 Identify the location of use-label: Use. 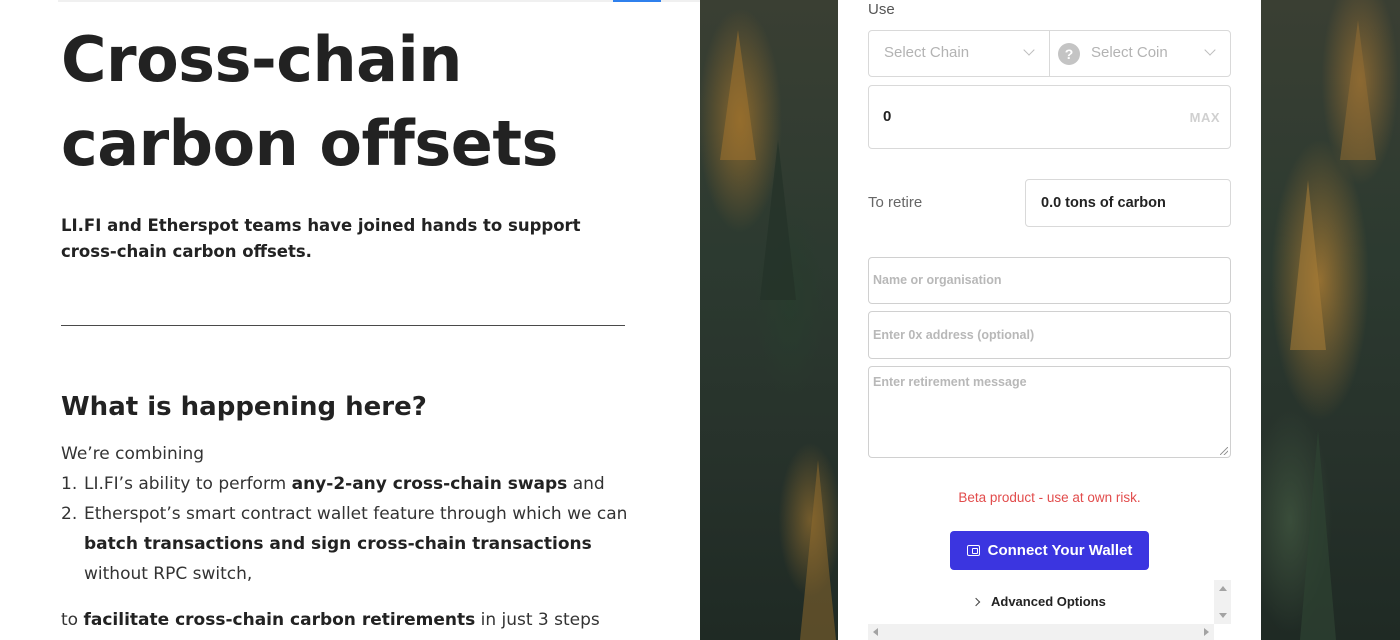
(881, 9).